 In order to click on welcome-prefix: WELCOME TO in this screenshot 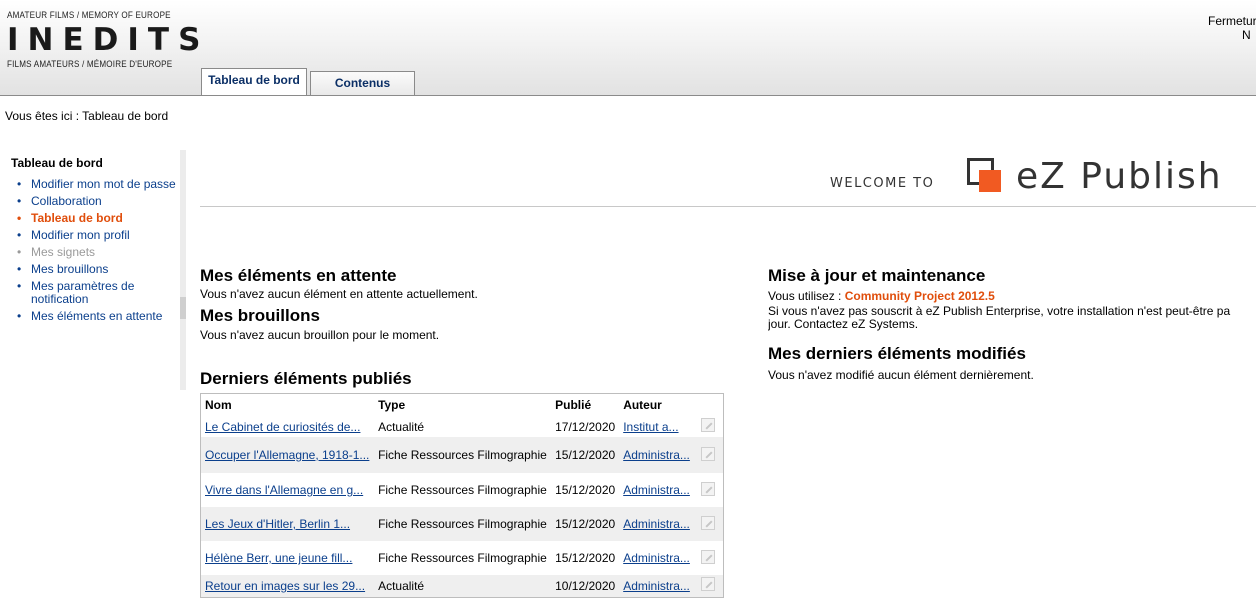, I will do `click(882, 183)`.